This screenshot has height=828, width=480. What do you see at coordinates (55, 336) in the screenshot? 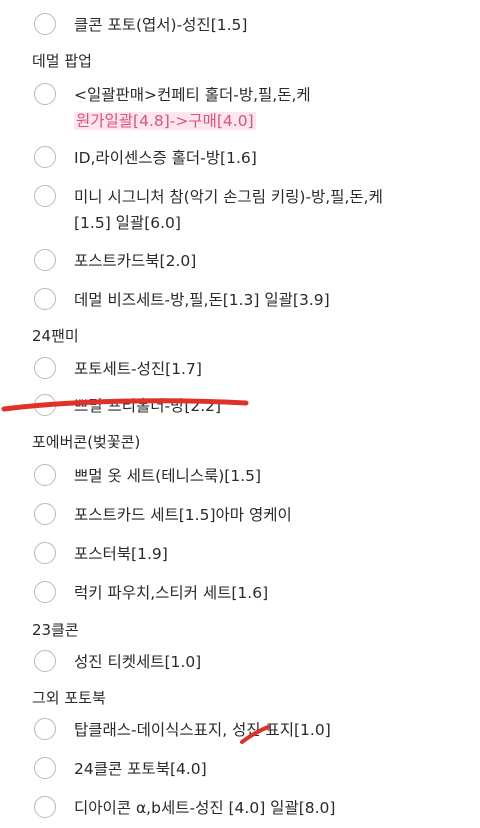
I see `section-heading: 24팬미` at bounding box center [55, 336].